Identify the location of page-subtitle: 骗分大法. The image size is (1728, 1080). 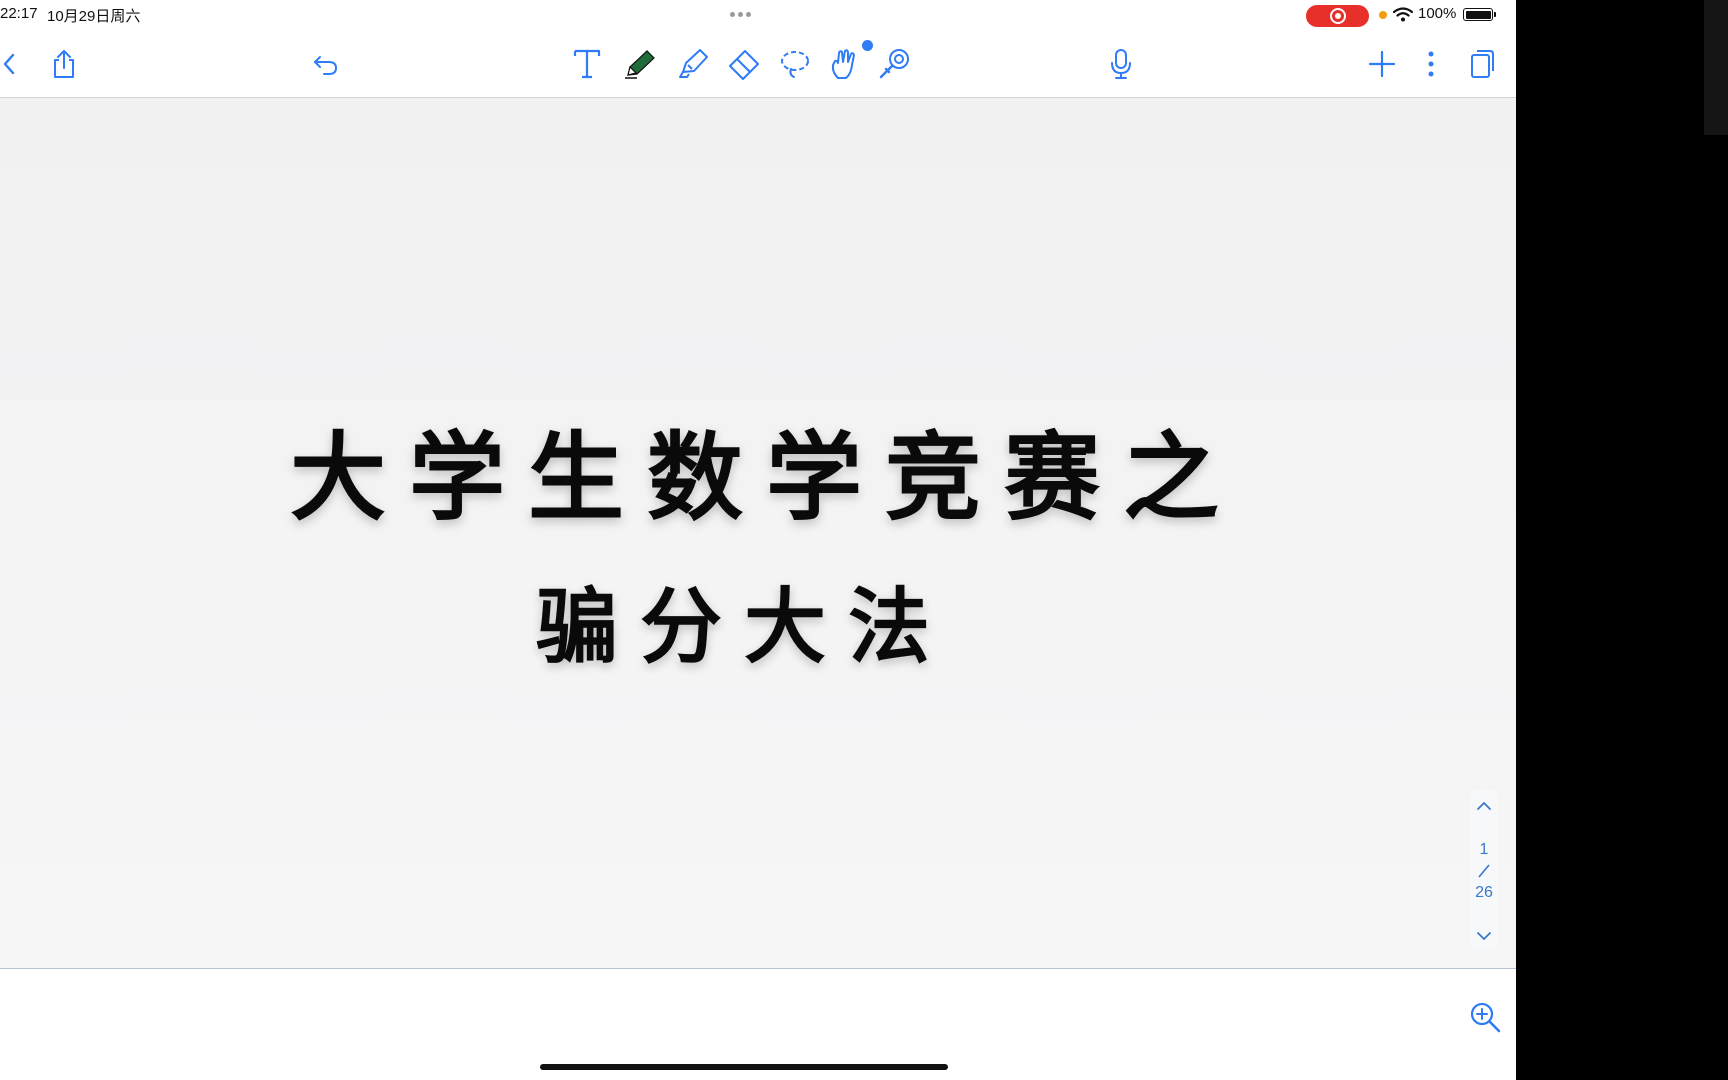
(744, 627).